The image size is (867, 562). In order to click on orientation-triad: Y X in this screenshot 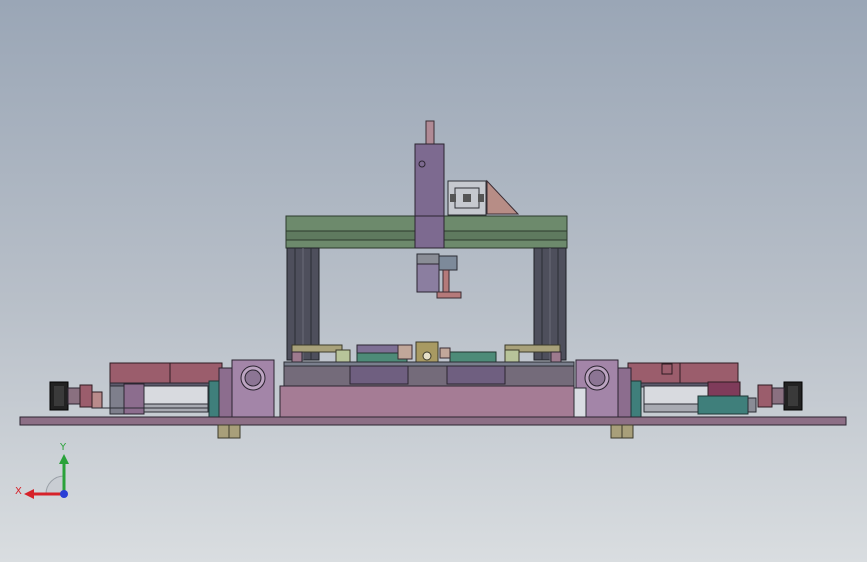, I will do `click(47, 473)`.